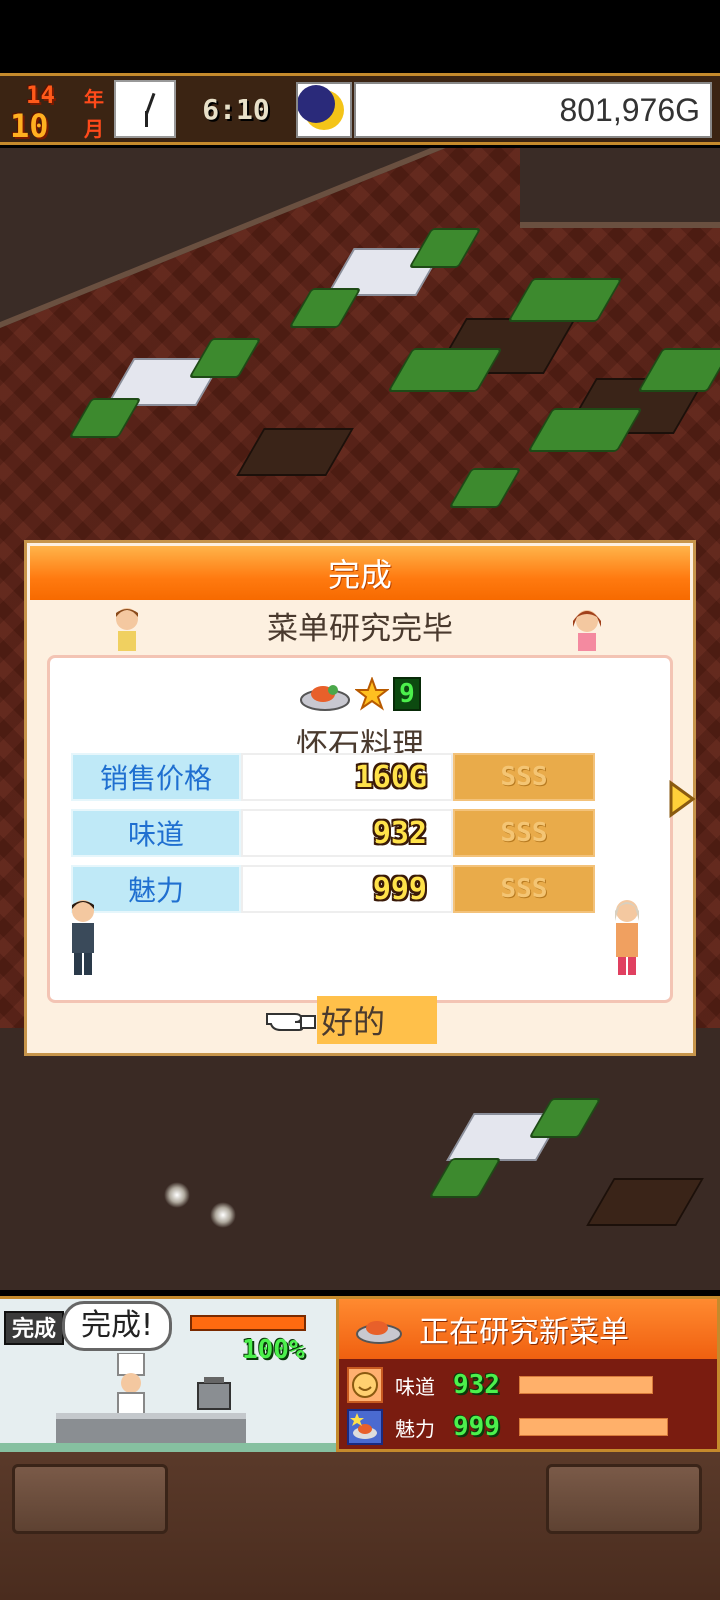 This screenshot has width=720, height=1600. What do you see at coordinates (90, 1499) in the screenshot?
I see `left-menu-button` at bounding box center [90, 1499].